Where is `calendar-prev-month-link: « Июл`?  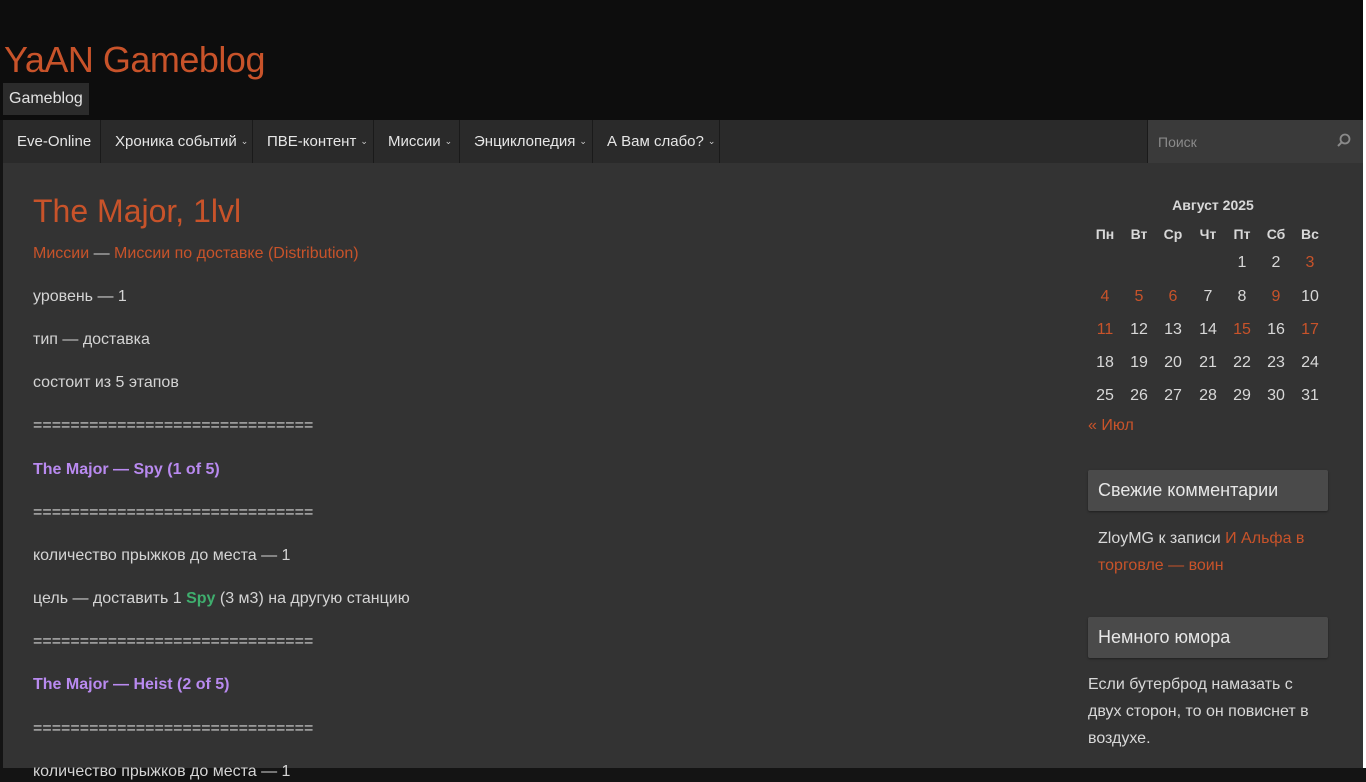
calendar-prev-month-link: « Июл is located at coordinates (1111, 426).